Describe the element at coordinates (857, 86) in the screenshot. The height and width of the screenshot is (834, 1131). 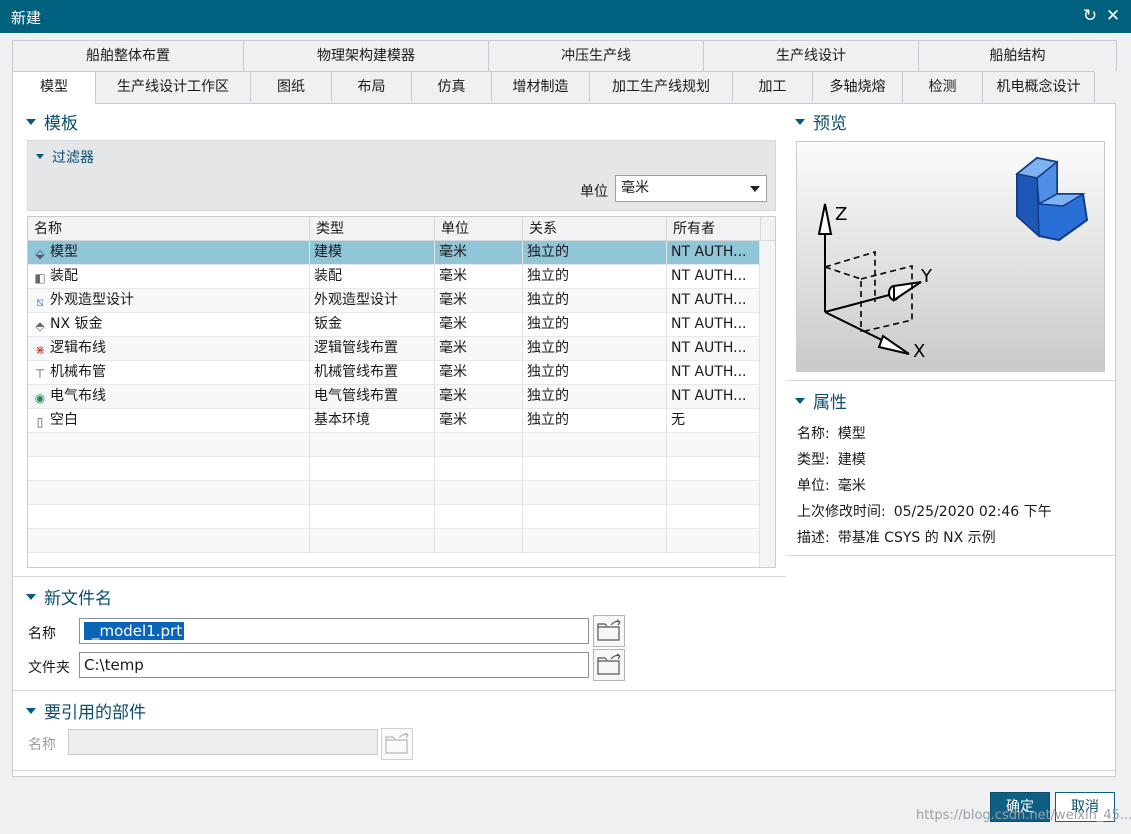
I see `tab-multiaxis: 多轴烧熔` at that location.